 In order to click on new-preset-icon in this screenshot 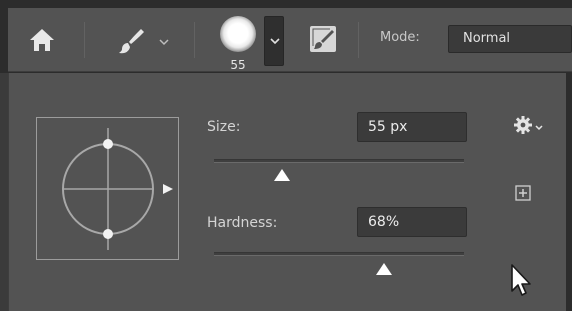, I will do `click(523, 193)`.